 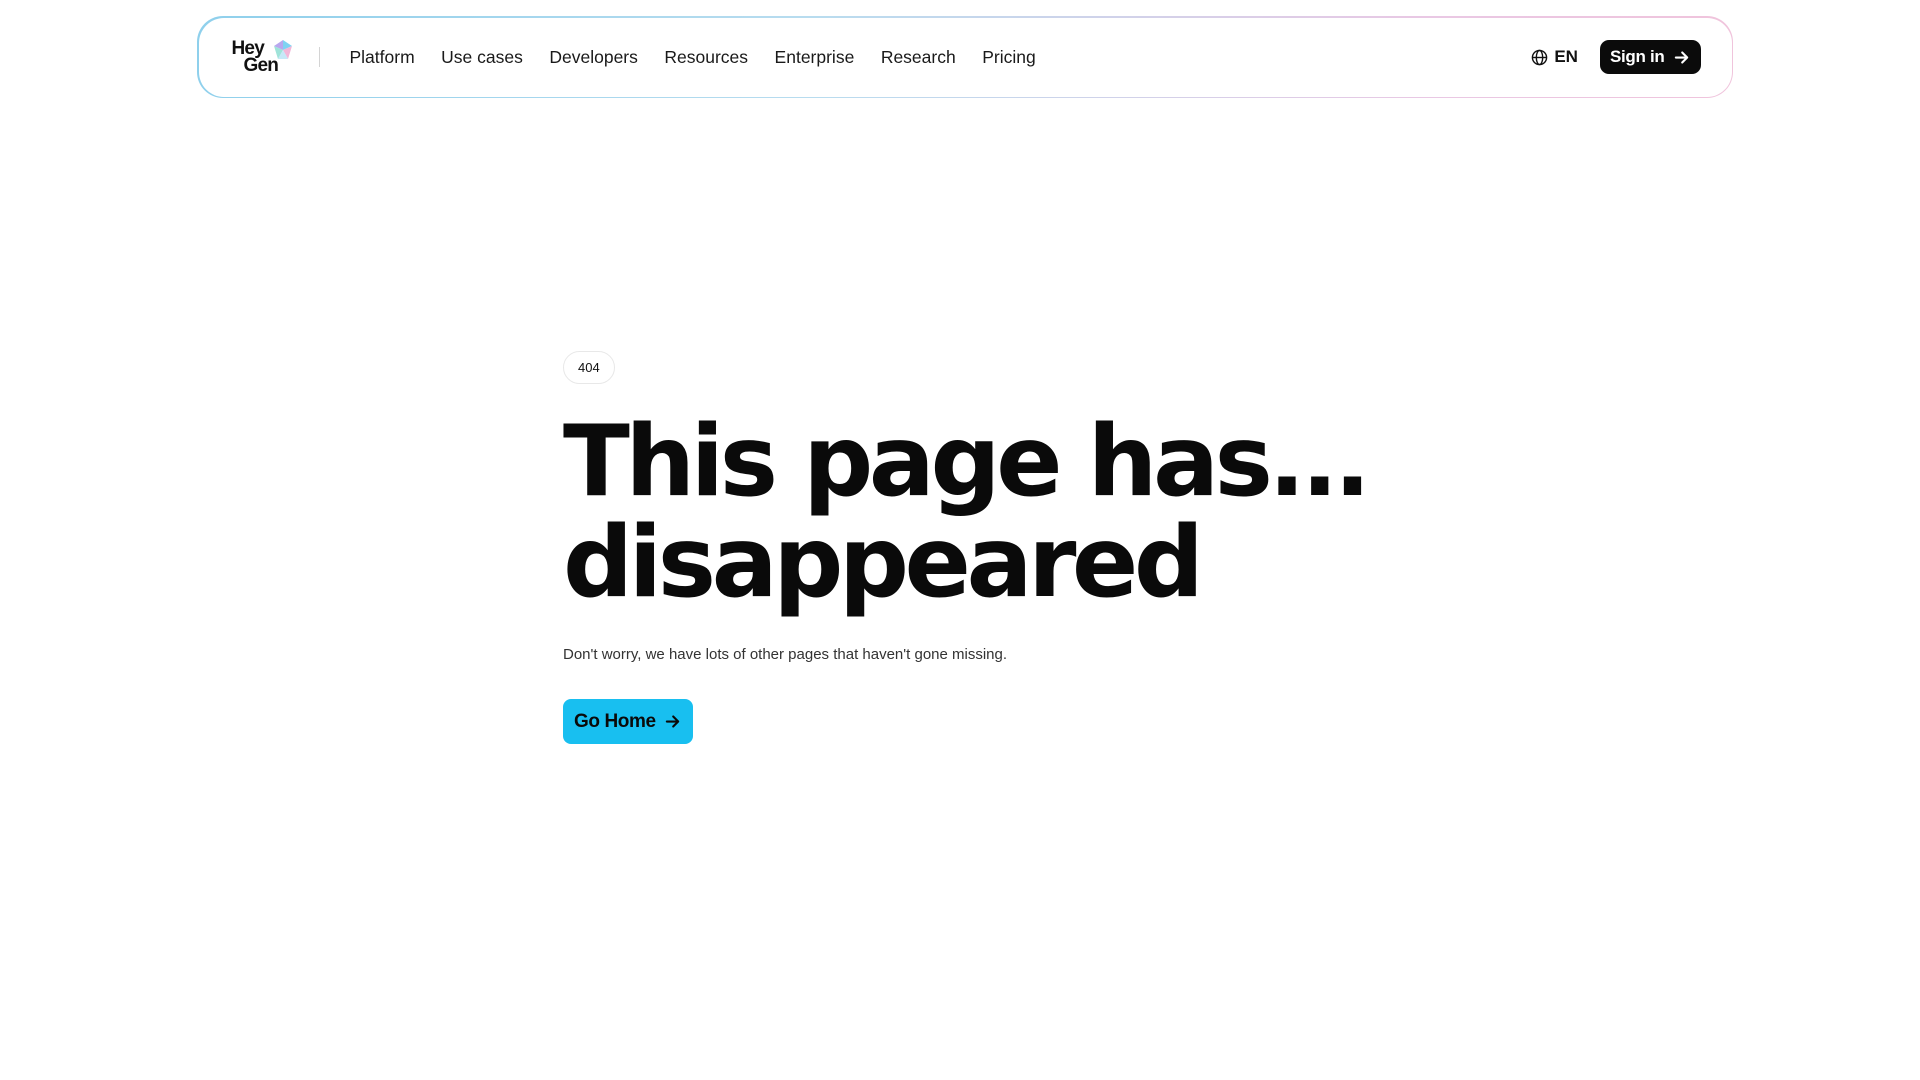 I want to click on nav-item-enterprise: Enterprise, so click(x=815, y=57).